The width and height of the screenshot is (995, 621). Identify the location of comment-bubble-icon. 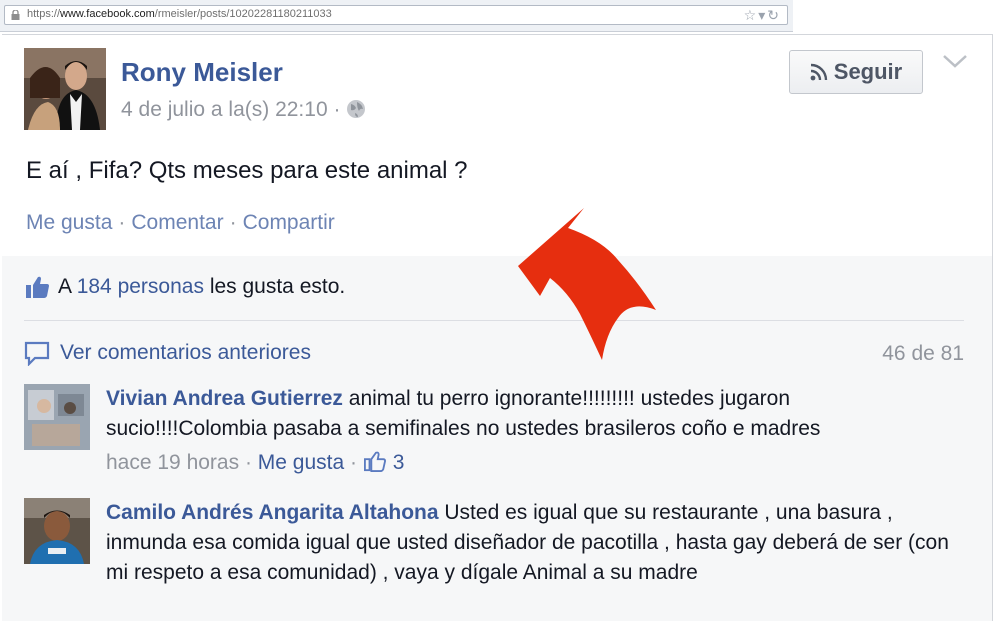
(37, 353).